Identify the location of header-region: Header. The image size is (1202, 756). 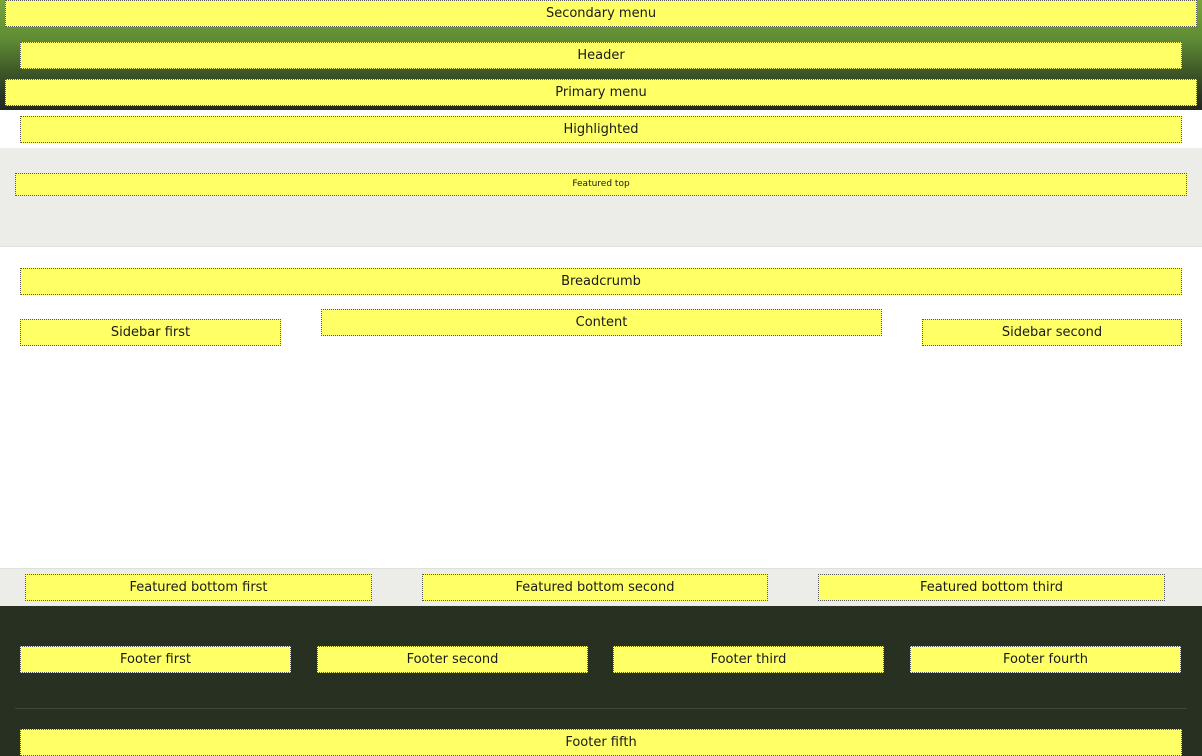
(601, 55).